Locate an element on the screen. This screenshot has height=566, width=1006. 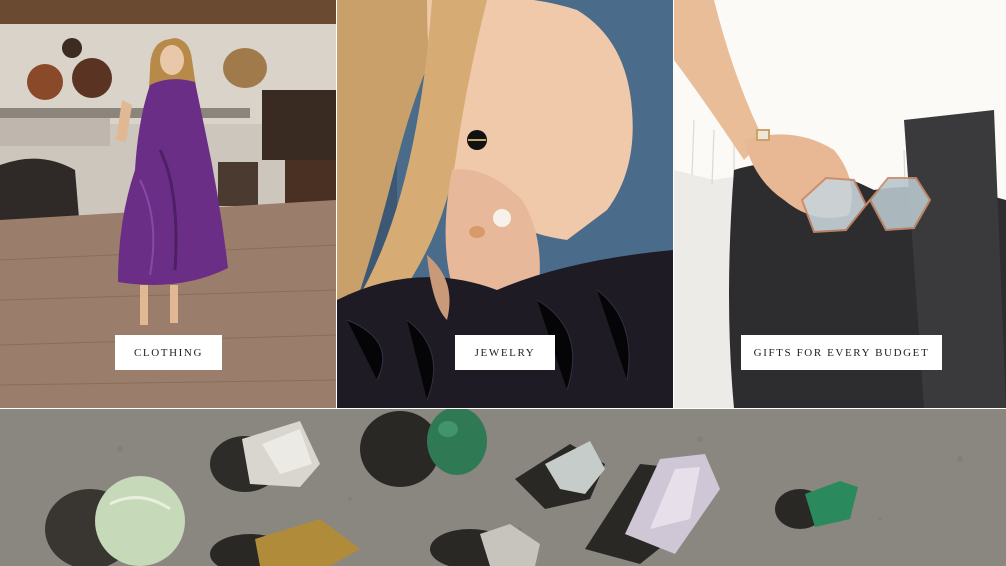
jewelry-category-button: JEWELRY is located at coordinates (505, 352).